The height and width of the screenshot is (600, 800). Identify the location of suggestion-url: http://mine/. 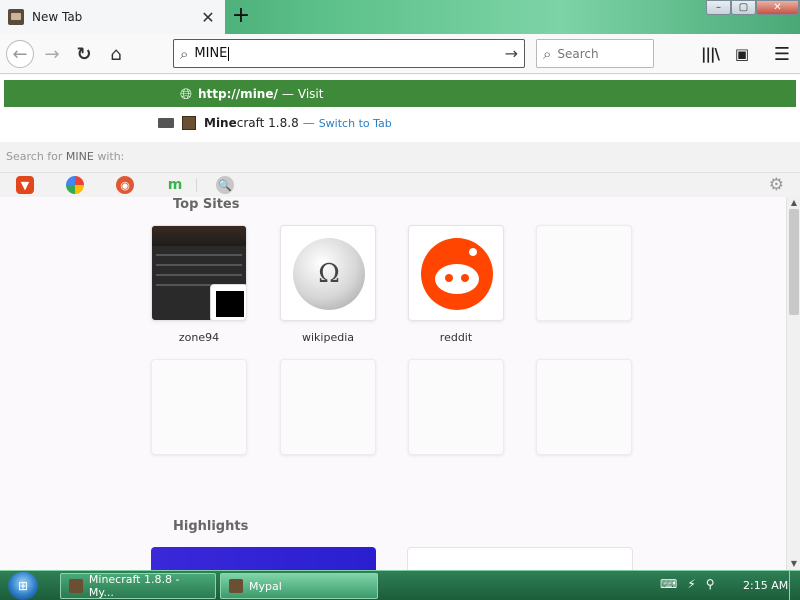
(238, 93).